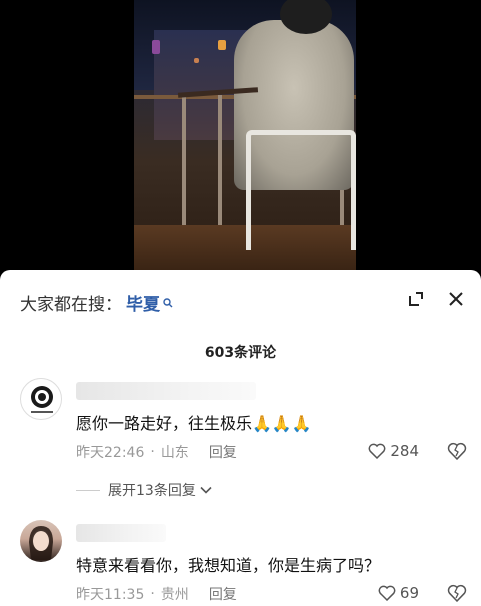 This screenshot has height=606, width=481. What do you see at coordinates (110, 595) in the screenshot?
I see `comment-time: 昨天11:35` at bounding box center [110, 595].